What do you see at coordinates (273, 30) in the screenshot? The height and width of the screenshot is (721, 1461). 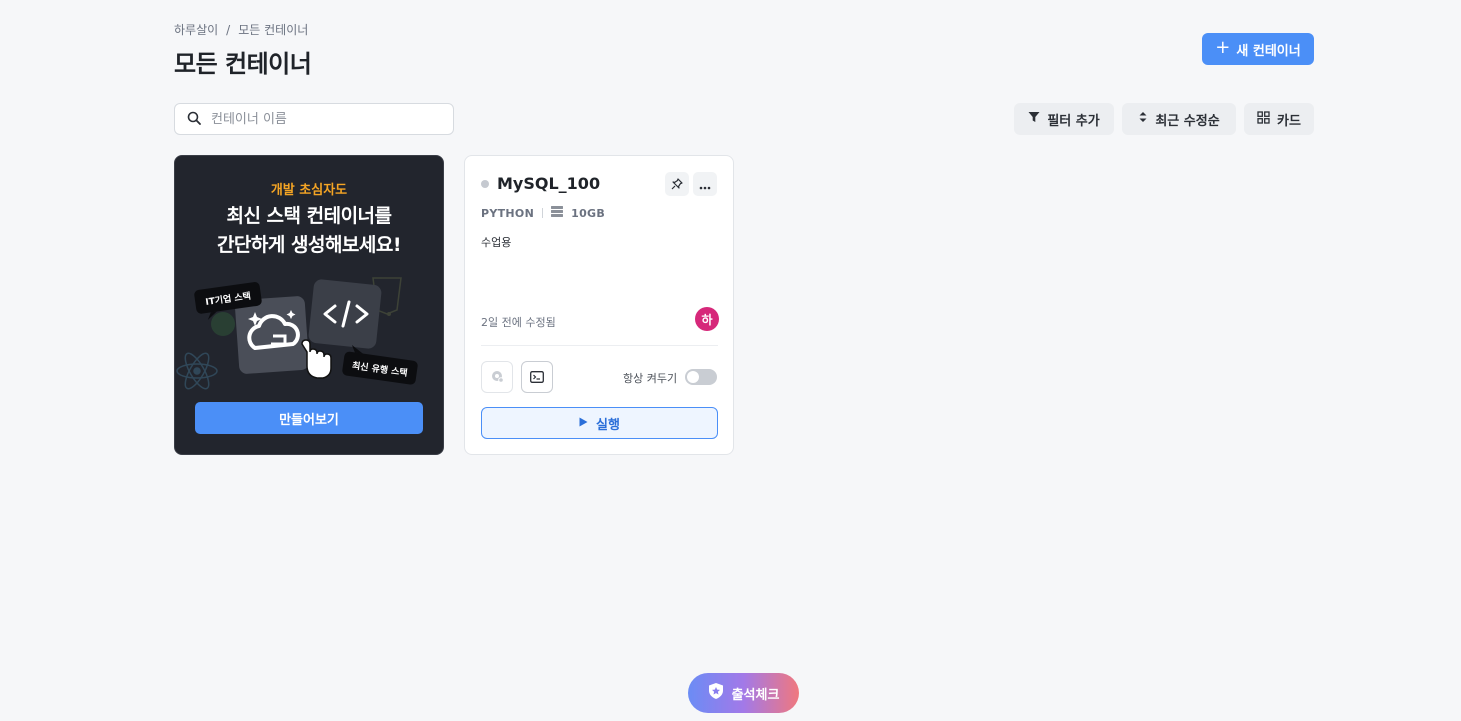 I see `breadcrumb-current: 모든 컨테이너` at bounding box center [273, 30].